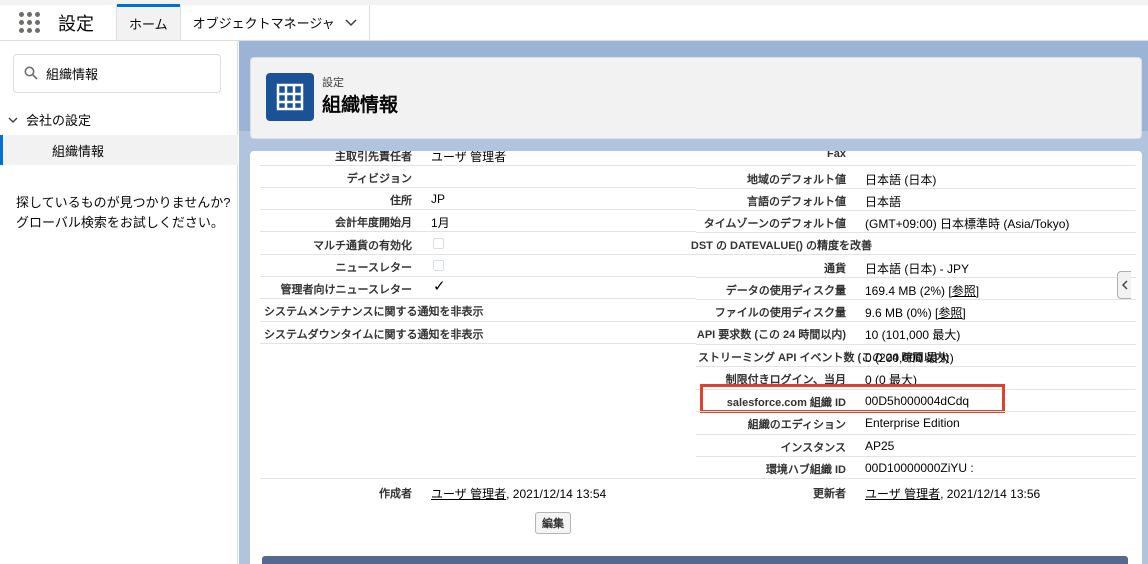 The width and height of the screenshot is (1148, 564). I want to click on label-api-requests: API 要求数 (この 24 時間以内), so click(771, 335).